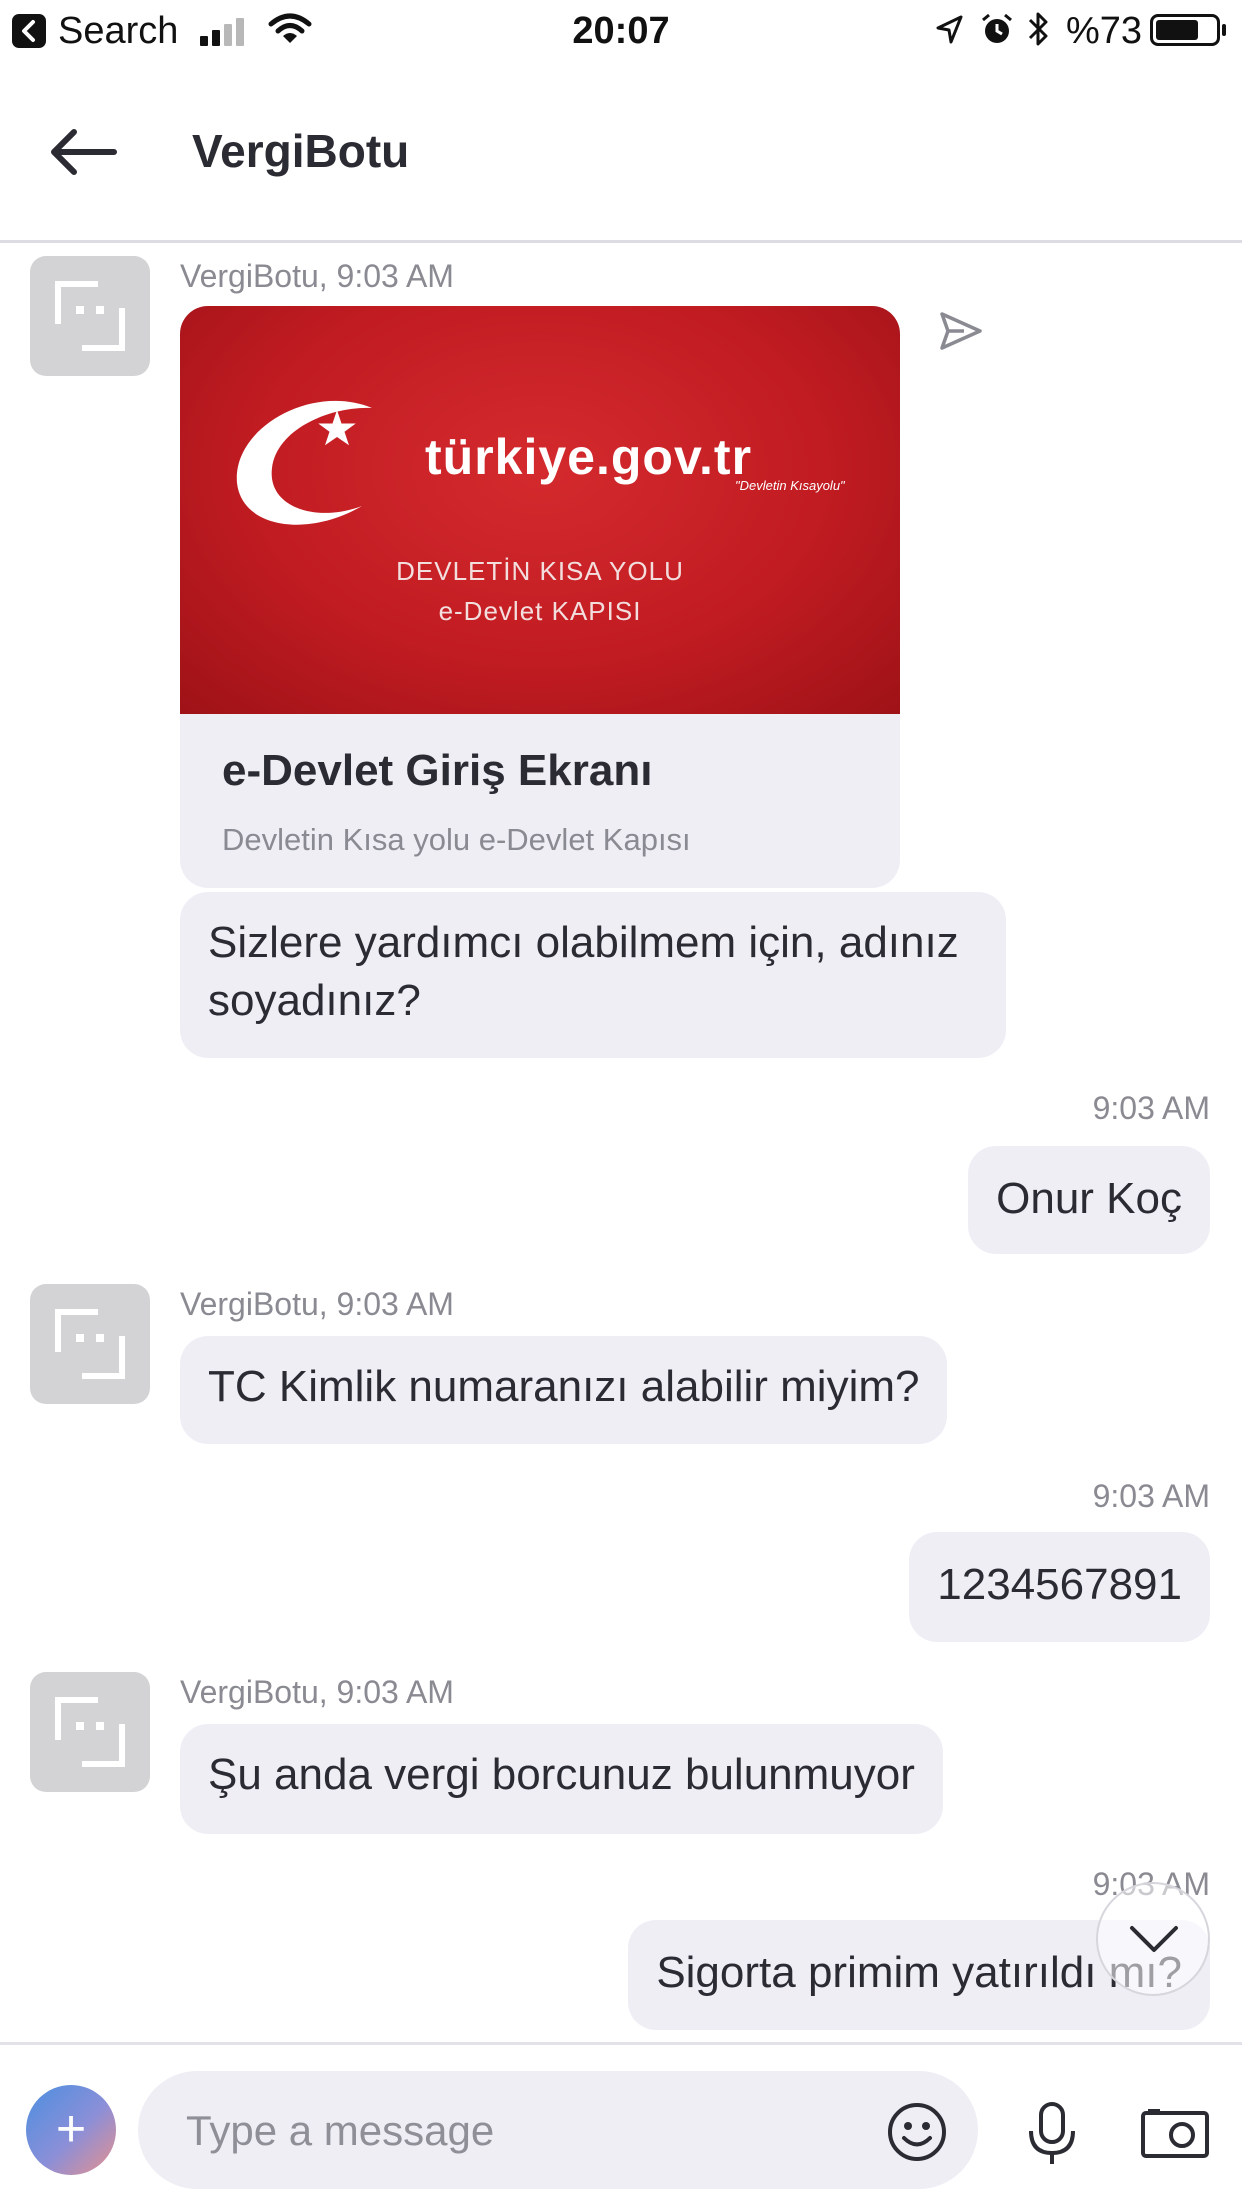 The height and width of the screenshot is (2211, 1242). What do you see at coordinates (564, 1386) in the screenshot?
I see `message-text: TC Kimlik numaranızı alabilir miyim?` at bounding box center [564, 1386].